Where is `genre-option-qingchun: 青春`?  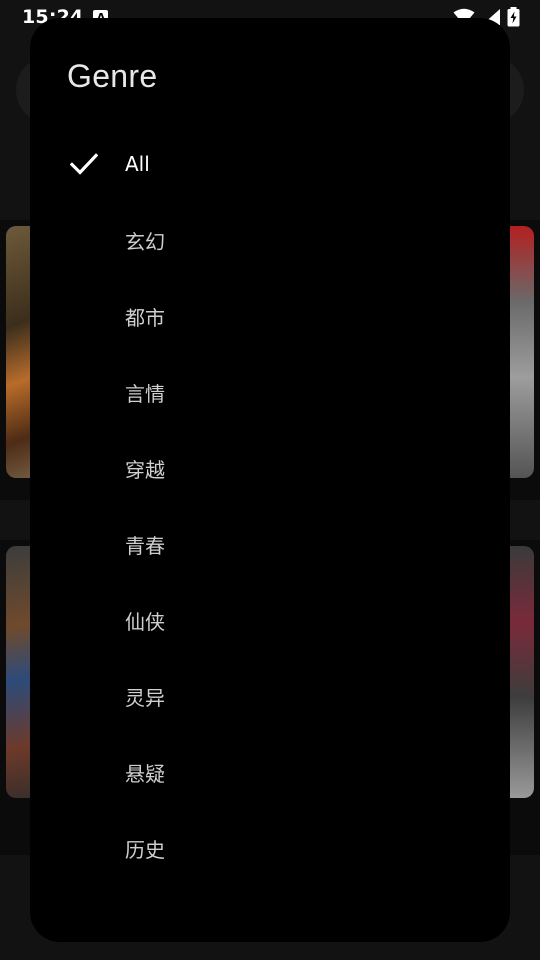 genre-option-qingchun: 青春 is located at coordinates (270, 544).